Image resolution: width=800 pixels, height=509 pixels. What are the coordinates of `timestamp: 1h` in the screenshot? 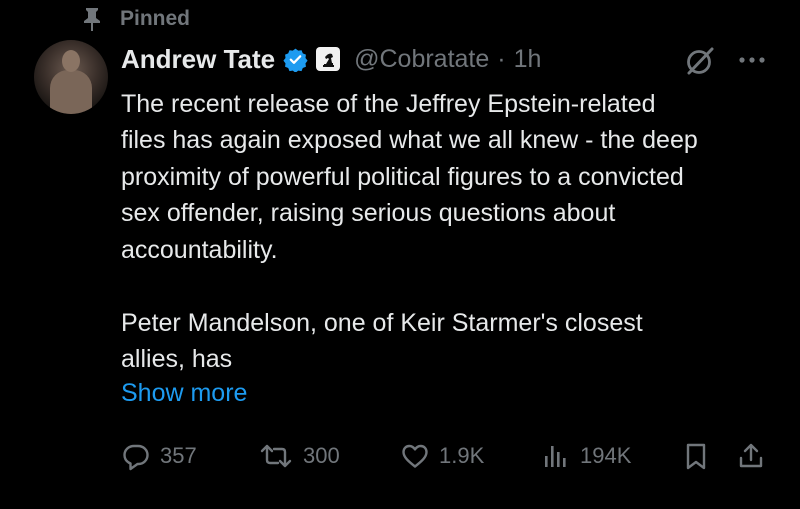 It's located at (528, 59).